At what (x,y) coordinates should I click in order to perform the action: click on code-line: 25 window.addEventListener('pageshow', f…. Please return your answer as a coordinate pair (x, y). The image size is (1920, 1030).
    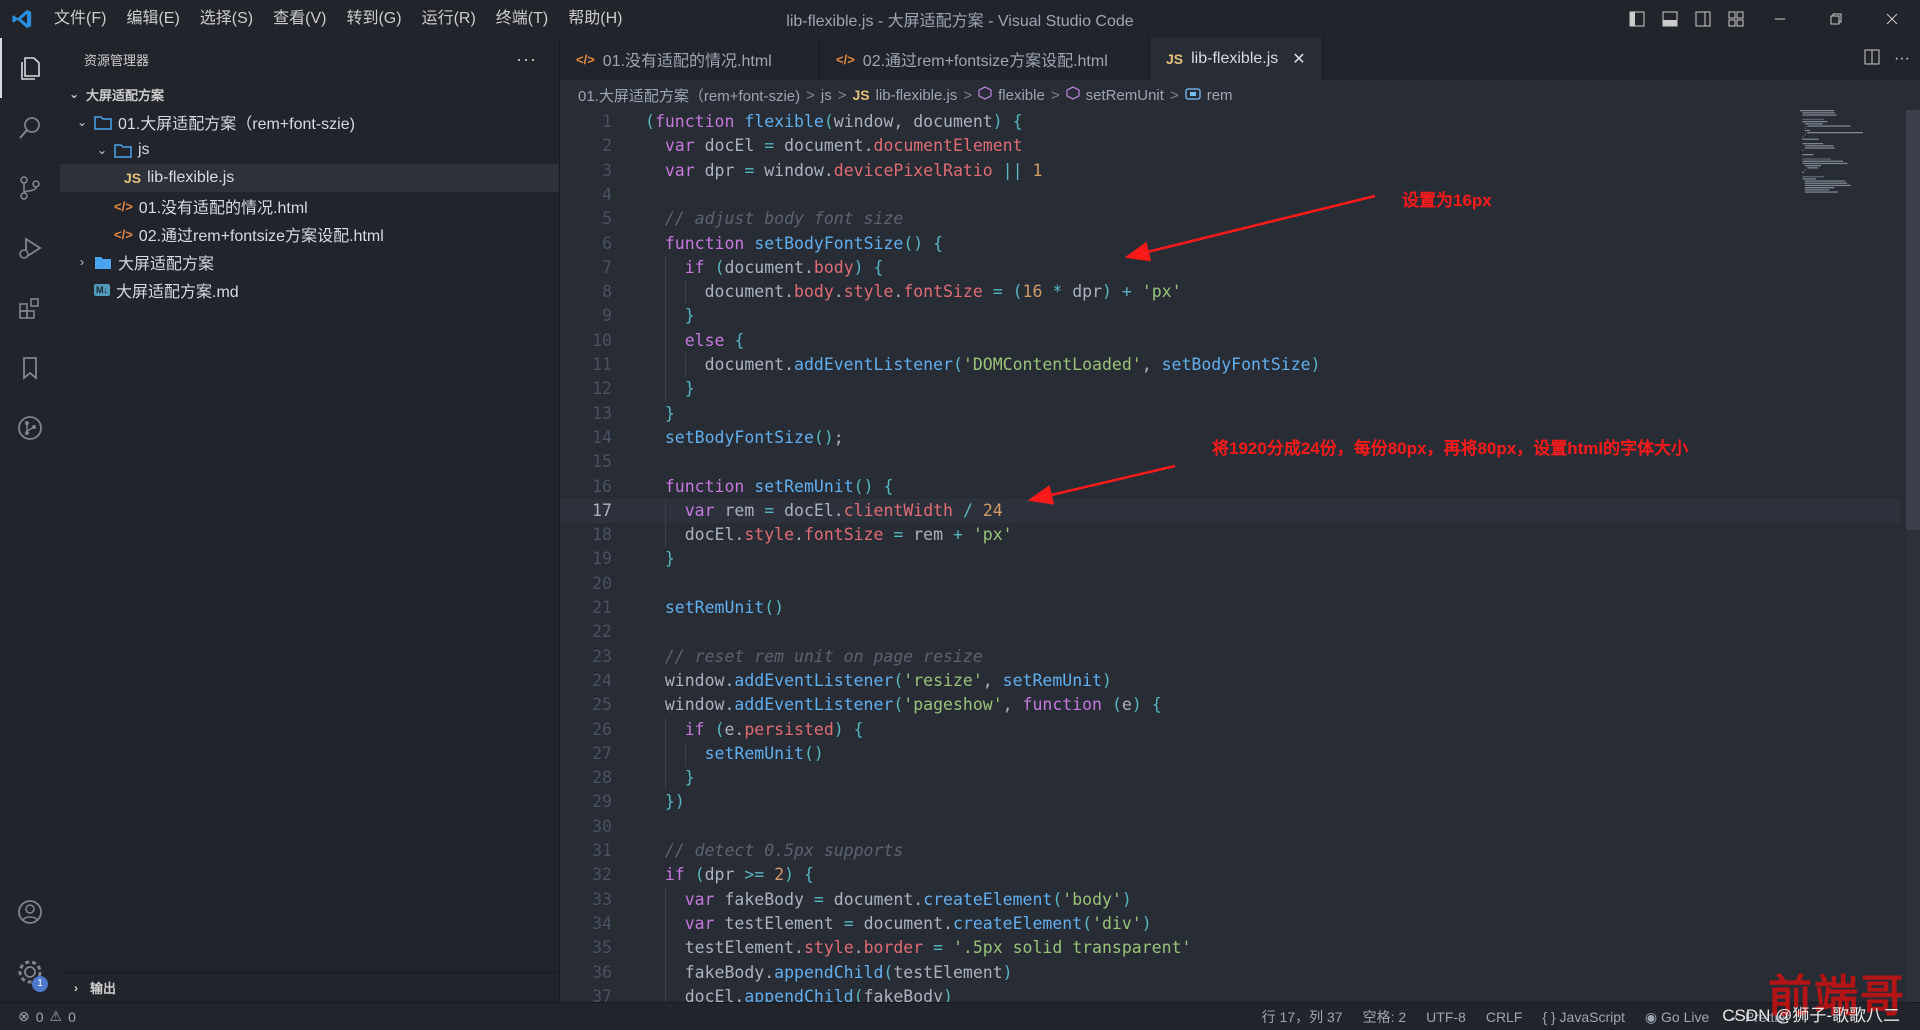
    Looking at the image, I should click on (1230, 705).